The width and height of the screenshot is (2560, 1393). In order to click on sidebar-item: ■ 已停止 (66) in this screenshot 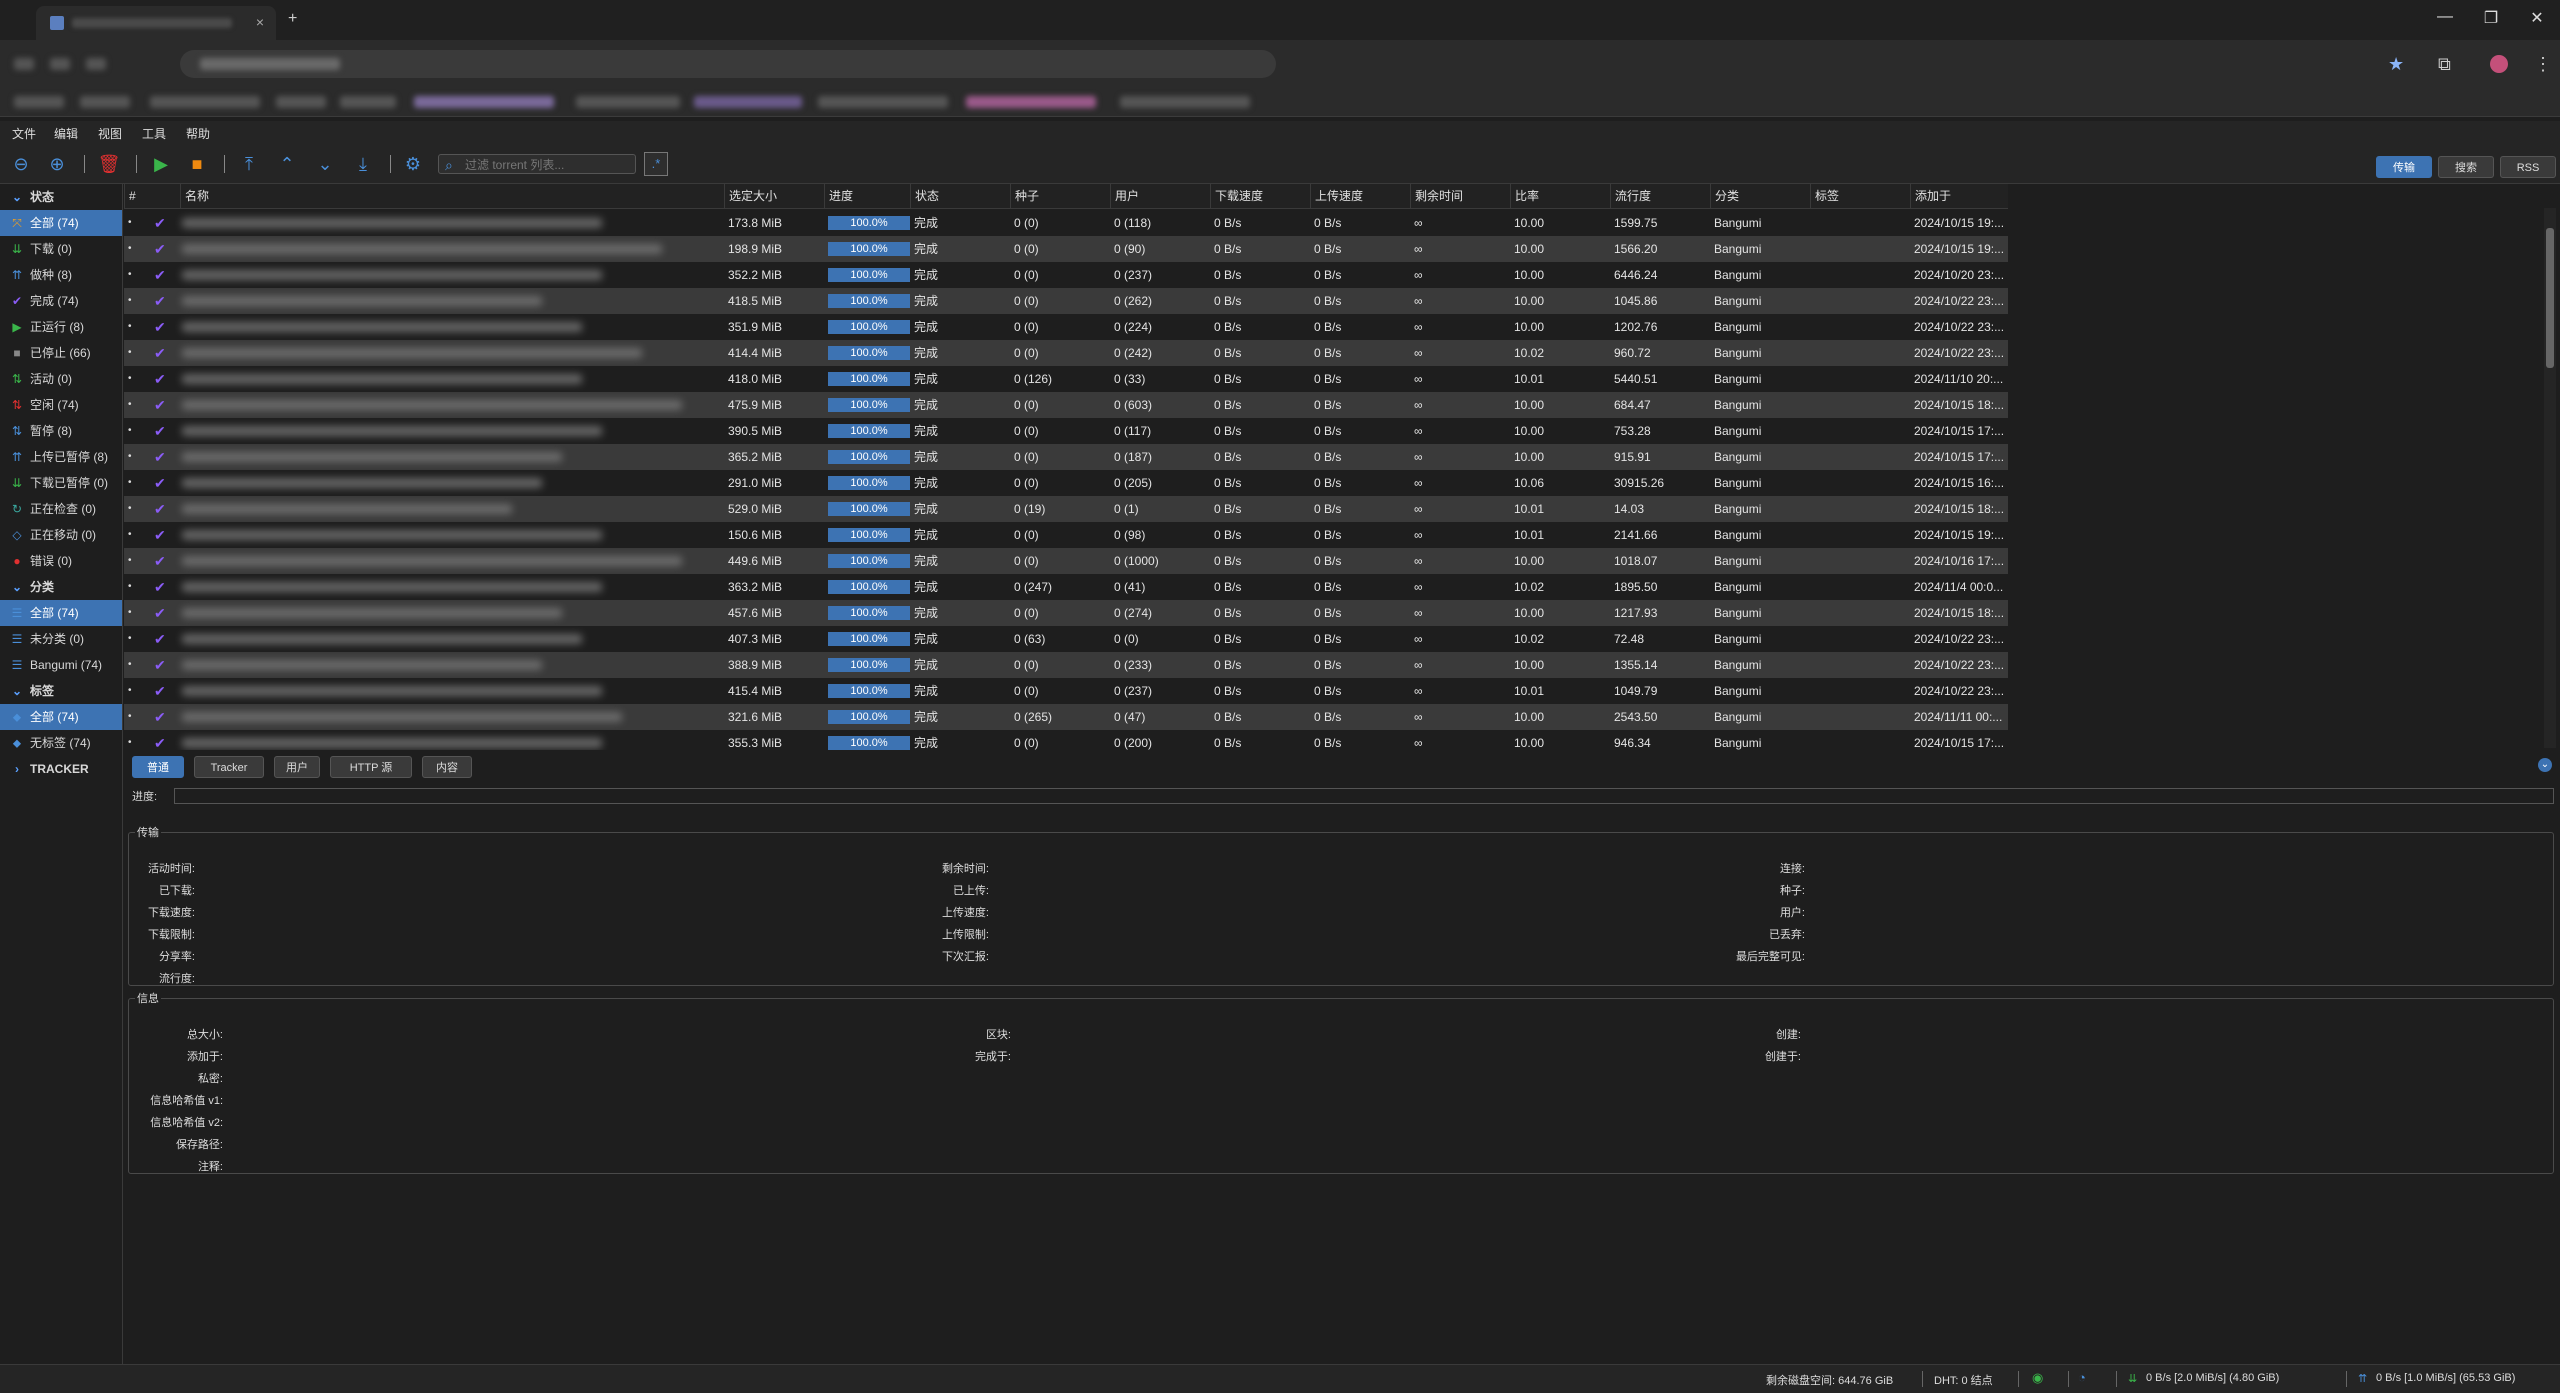, I will do `click(61, 353)`.